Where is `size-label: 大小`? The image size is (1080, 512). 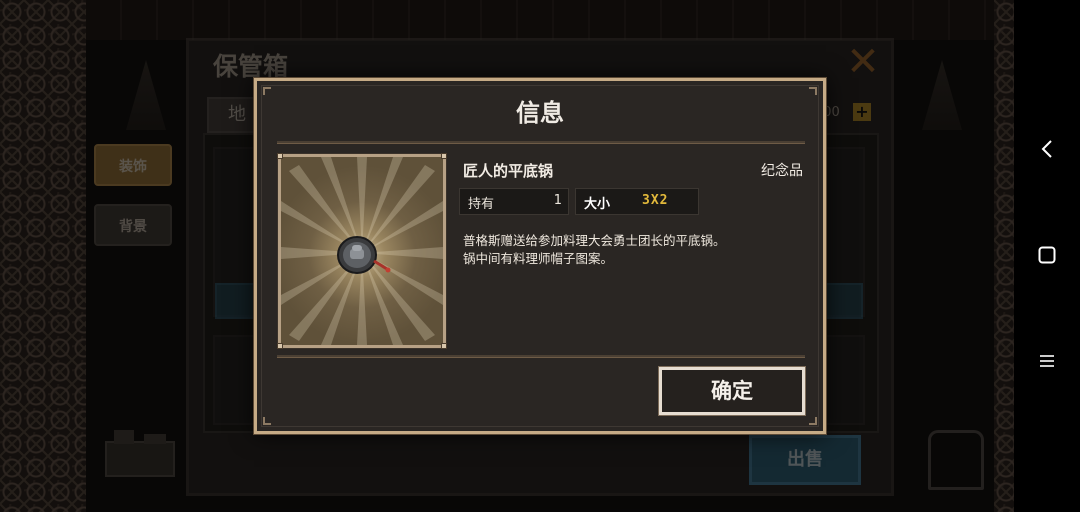 size-label: 大小 is located at coordinates (597, 204).